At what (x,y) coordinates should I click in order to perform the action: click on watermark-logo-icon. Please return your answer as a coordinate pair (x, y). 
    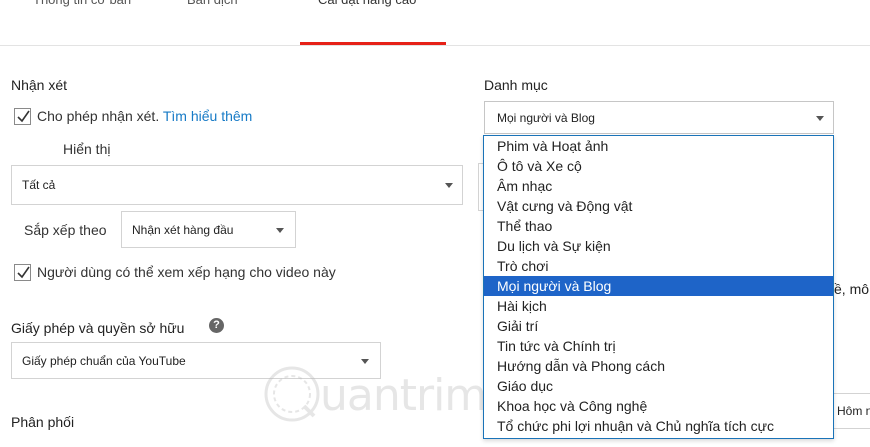
    Looking at the image, I should click on (292, 394).